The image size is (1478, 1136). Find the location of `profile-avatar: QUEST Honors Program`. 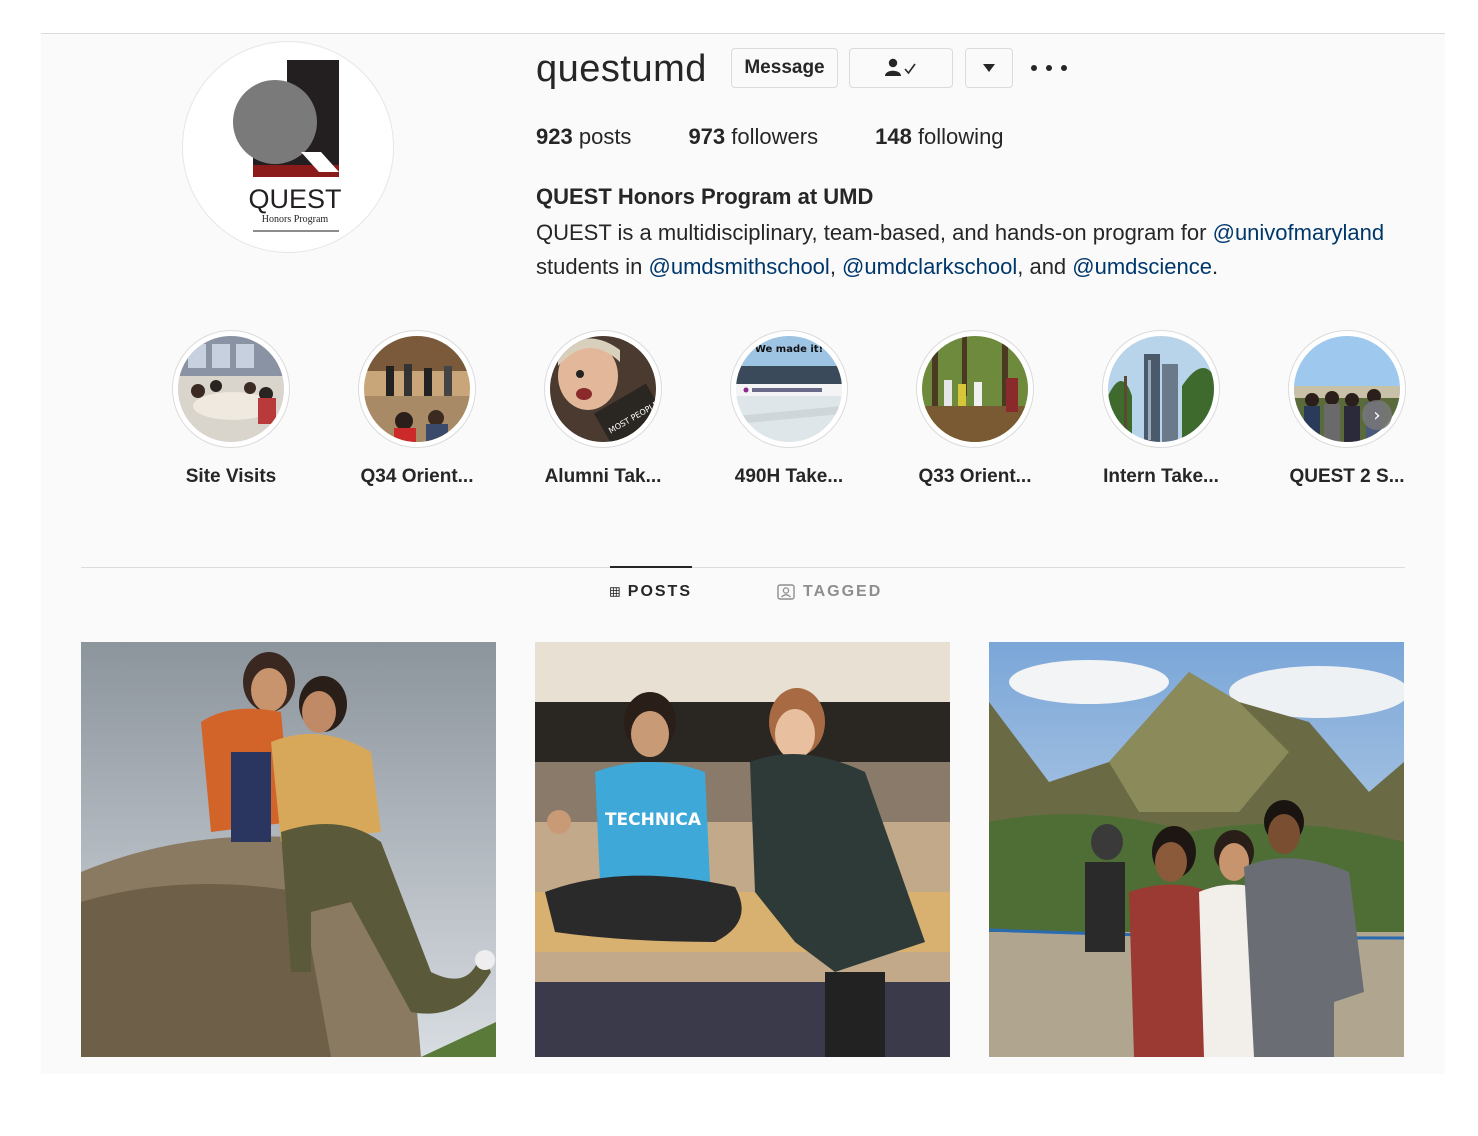

profile-avatar: QUEST Honors Program is located at coordinates (288, 147).